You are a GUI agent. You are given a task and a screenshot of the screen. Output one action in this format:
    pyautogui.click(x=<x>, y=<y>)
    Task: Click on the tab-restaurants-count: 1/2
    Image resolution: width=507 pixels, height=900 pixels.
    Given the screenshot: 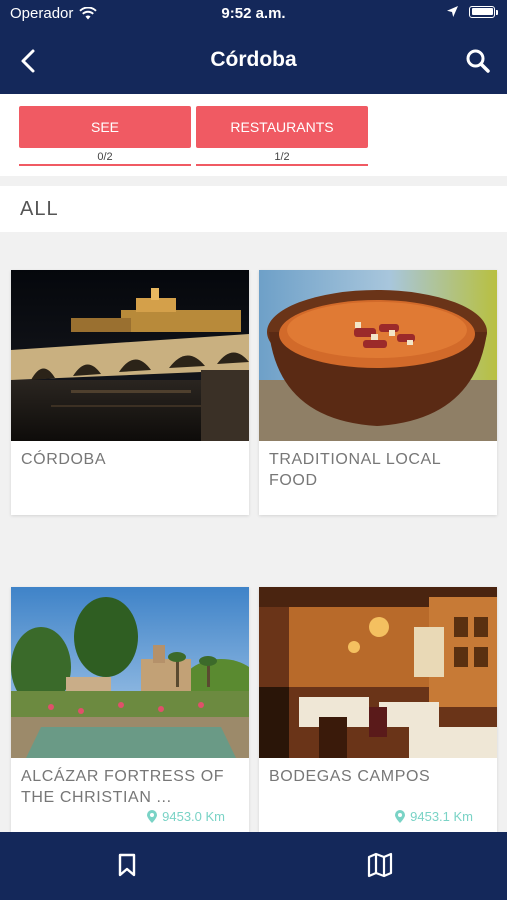 What is the action you would take?
    pyautogui.click(x=282, y=157)
    